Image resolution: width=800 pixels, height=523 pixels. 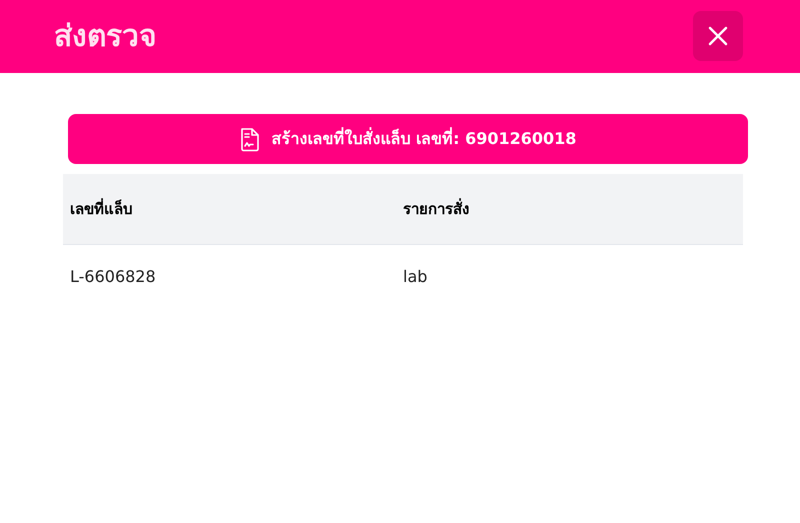 What do you see at coordinates (408, 139) in the screenshot?
I see `create-lab-order-button: สร้างเลขที่ใบสั่งแล็บ เลขที่: 6901260018` at bounding box center [408, 139].